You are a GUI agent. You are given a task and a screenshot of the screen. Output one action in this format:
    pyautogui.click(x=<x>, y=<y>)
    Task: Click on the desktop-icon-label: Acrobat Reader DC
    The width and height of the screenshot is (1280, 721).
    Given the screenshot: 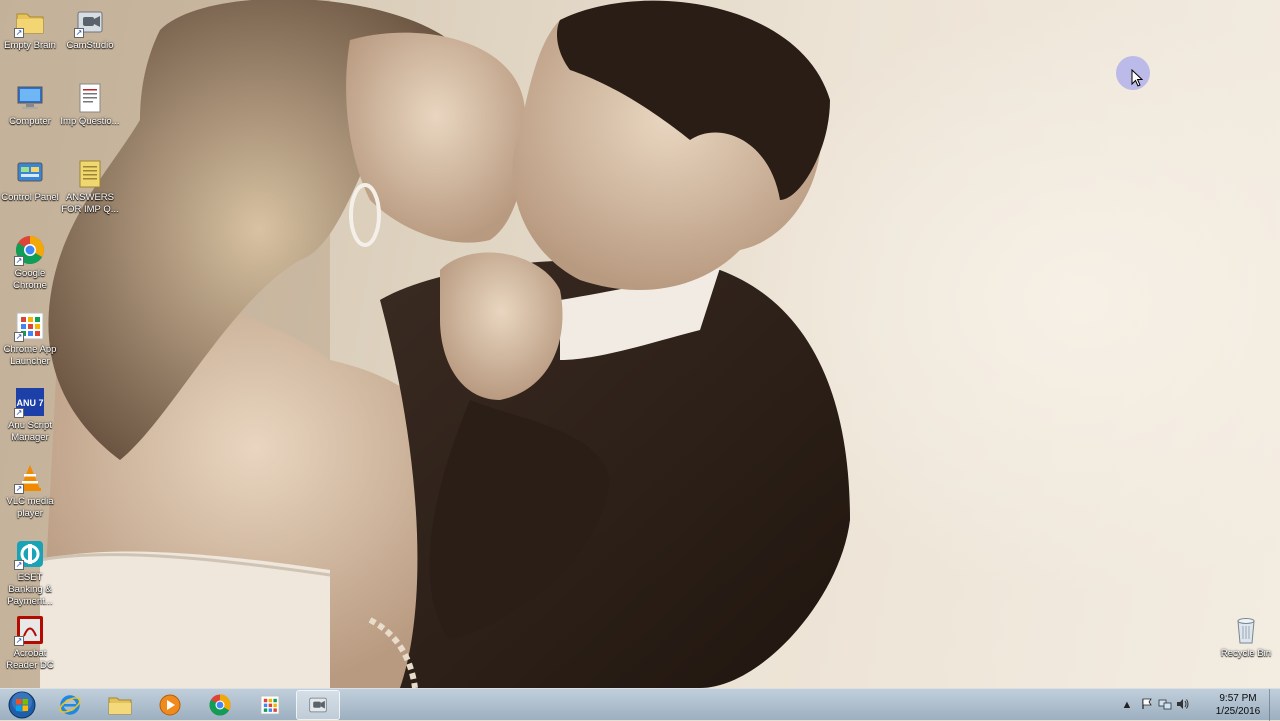 What is the action you would take?
    pyautogui.click(x=30, y=659)
    